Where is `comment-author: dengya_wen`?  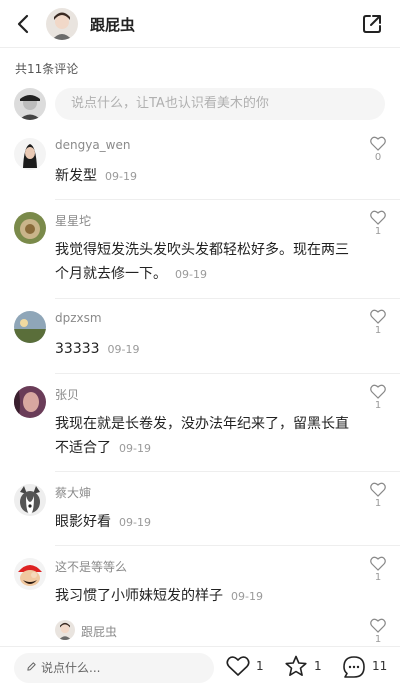
comment-author: dengya_wen is located at coordinates (92, 145).